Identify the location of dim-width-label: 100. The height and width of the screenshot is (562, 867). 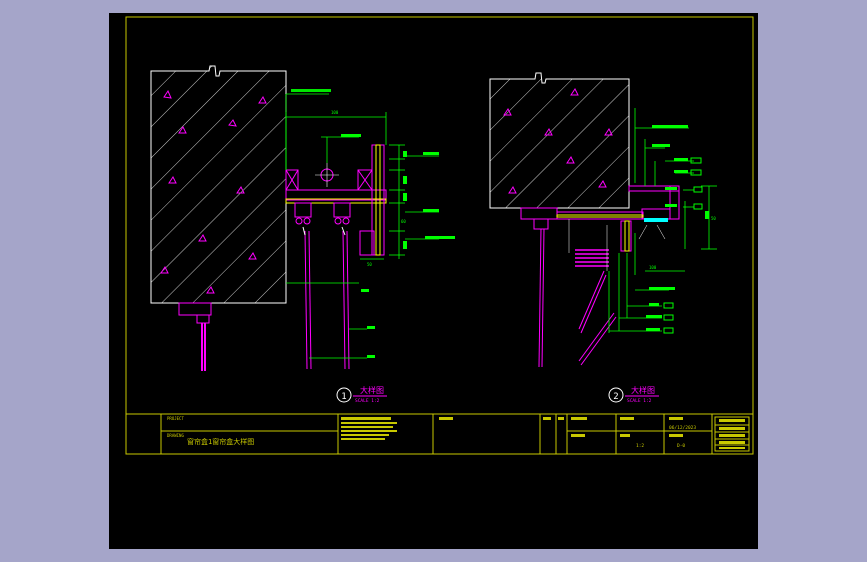
(335, 112).